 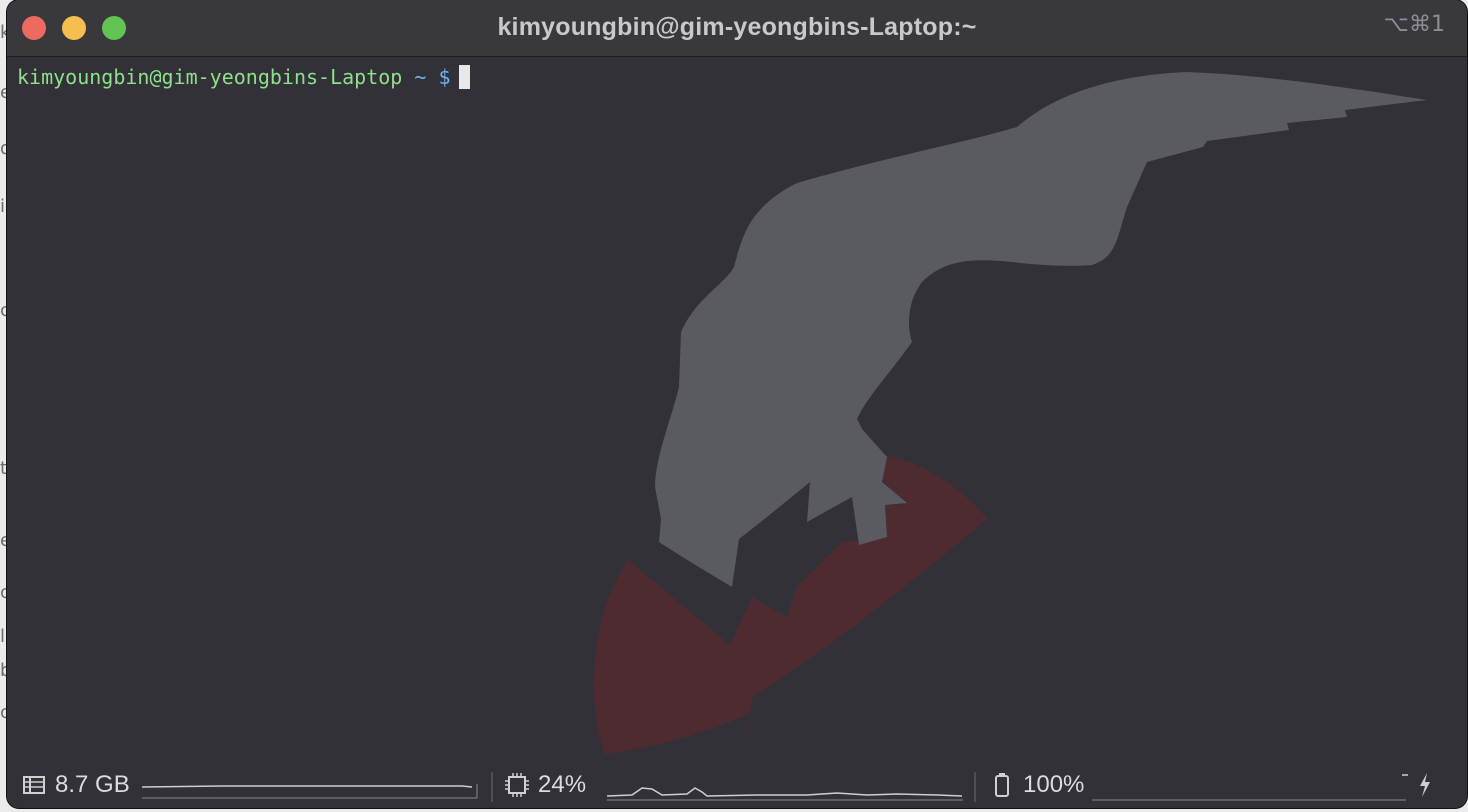 What do you see at coordinates (444, 77) in the screenshot?
I see `prompt-symbol: $` at bounding box center [444, 77].